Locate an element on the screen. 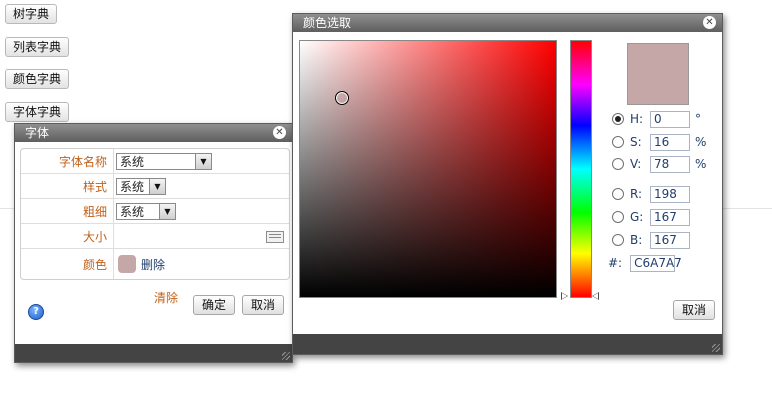 The image size is (772, 409). hue-radio is located at coordinates (618, 119).